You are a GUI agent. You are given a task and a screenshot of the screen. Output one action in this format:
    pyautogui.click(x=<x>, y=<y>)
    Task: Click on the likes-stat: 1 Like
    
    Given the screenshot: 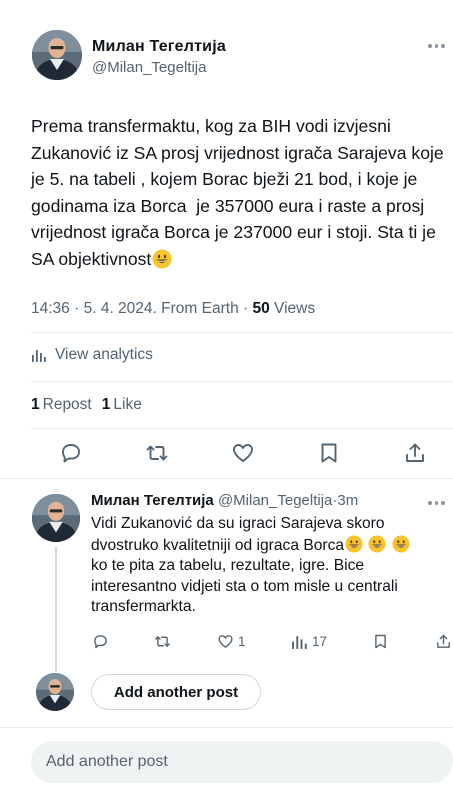 What is the action you would take?
    pyautogui.click(x=122, y=405)
    